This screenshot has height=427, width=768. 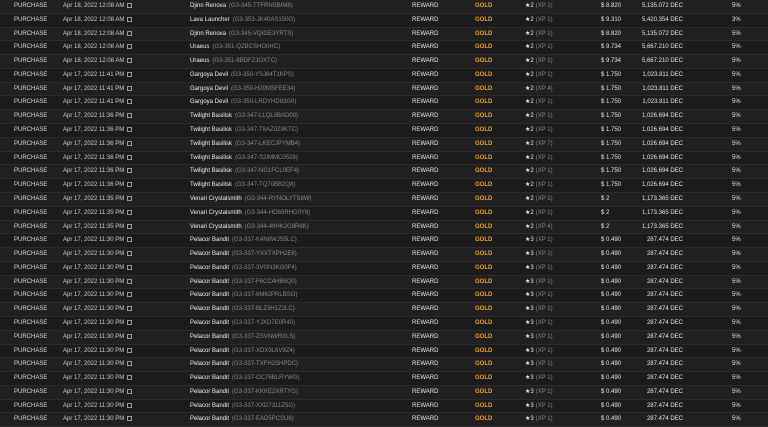 I want to click on level-cell: ★2 (XP 4), so click(x=539, y=89).